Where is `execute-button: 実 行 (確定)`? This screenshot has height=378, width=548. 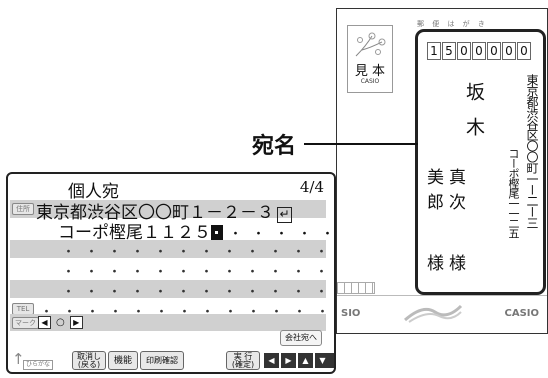 execute-button: 実 行 (確定) is located at coordinates (243, 360).